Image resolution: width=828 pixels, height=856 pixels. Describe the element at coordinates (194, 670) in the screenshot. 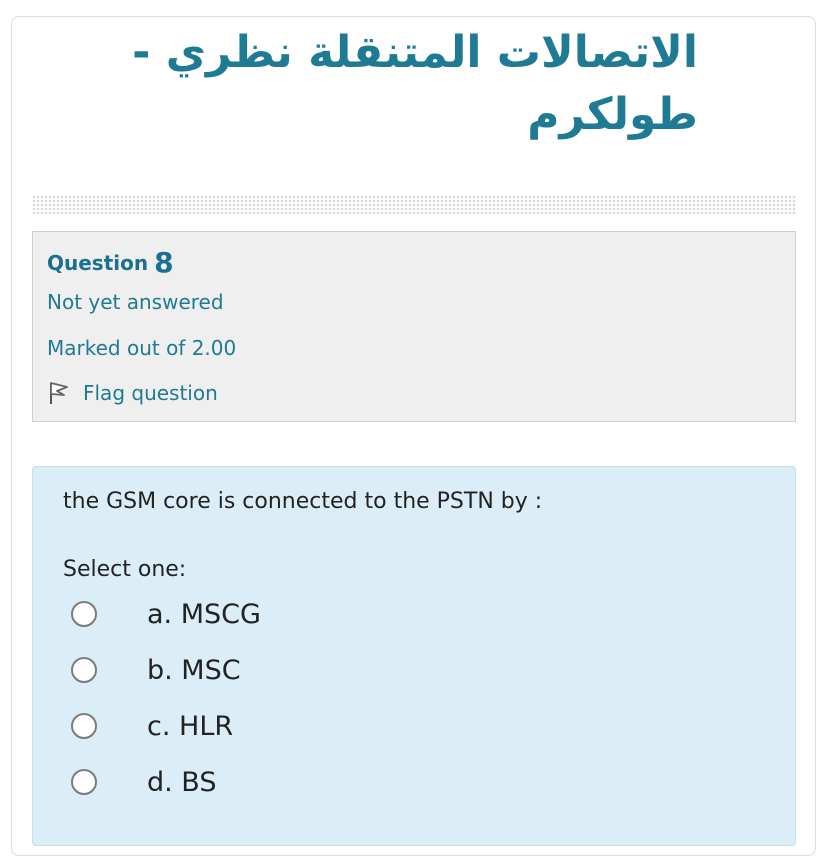

I see `answer-label: b. MSC` at that location.